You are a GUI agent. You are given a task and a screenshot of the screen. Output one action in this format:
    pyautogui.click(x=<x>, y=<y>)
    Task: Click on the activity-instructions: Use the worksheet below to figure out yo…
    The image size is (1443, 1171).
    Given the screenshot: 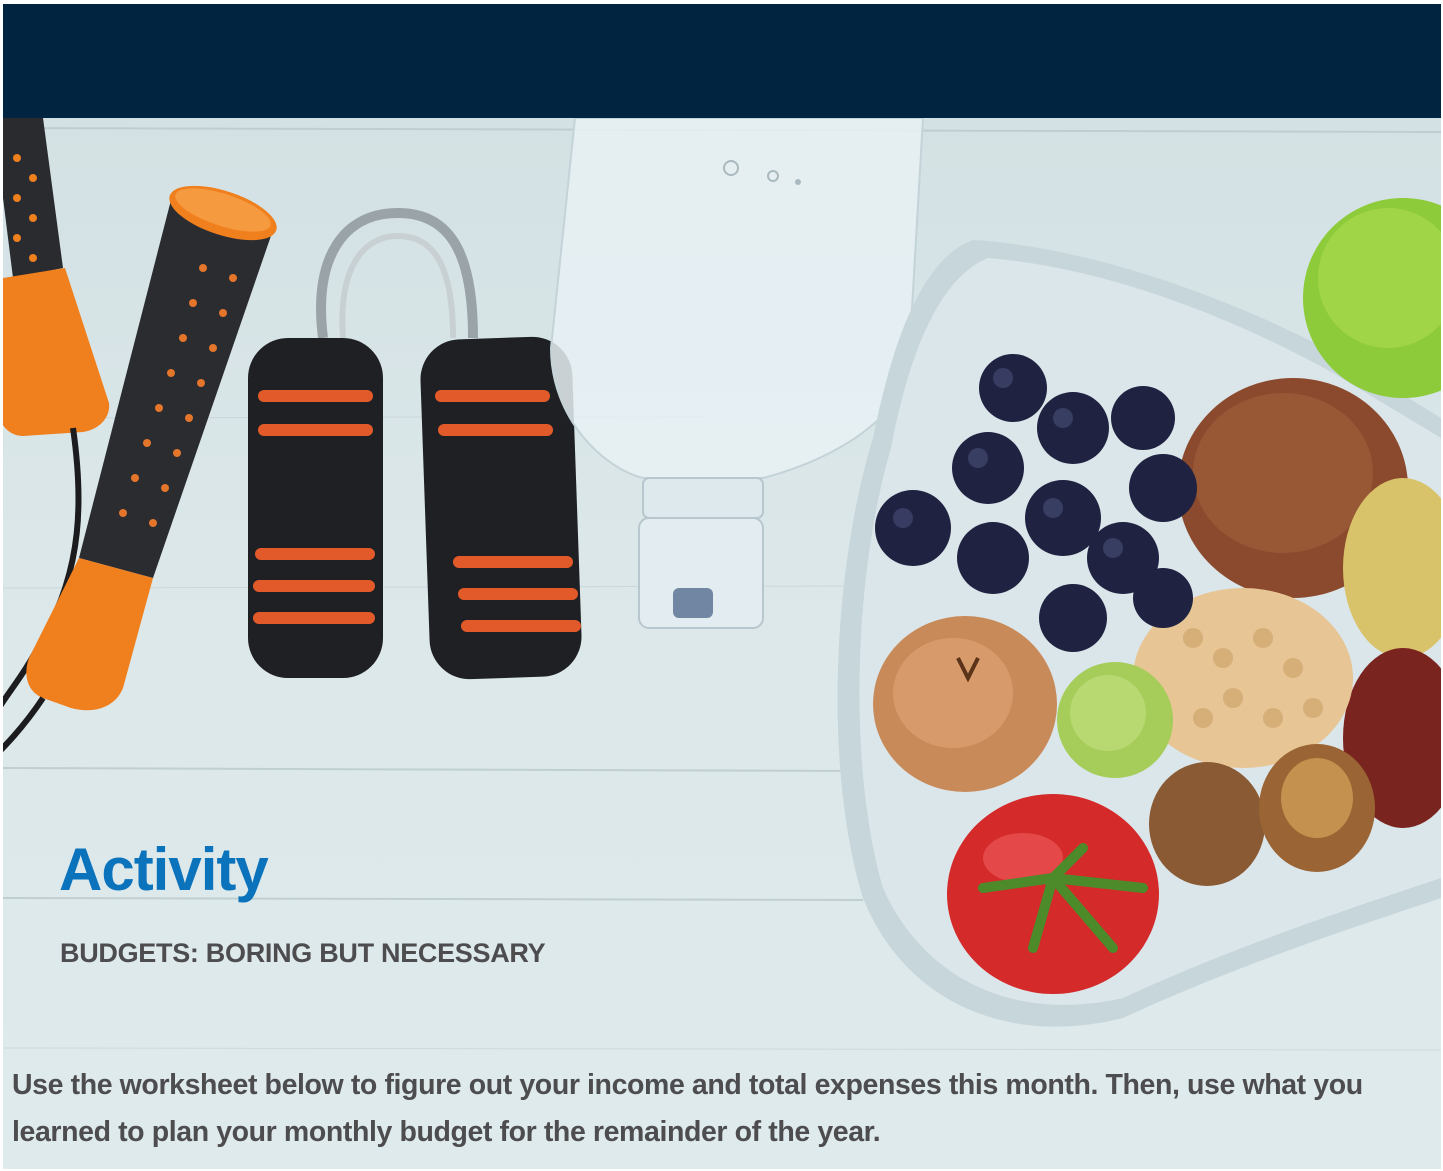 What is the action you would take?
    pyautogui.click(x=687, y=1108)
    